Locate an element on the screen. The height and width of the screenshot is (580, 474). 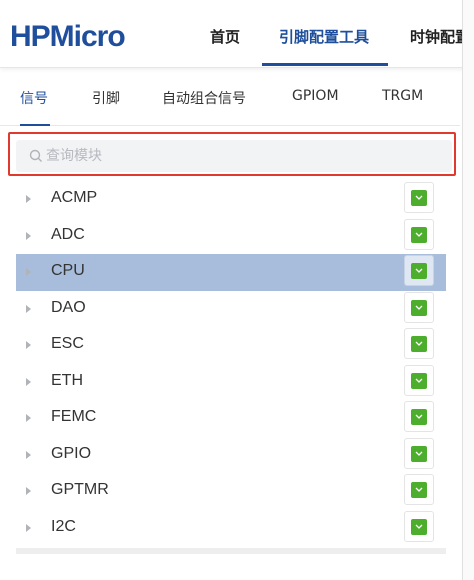
module-row-cpu: CPU is located at coordinates (231, 272).